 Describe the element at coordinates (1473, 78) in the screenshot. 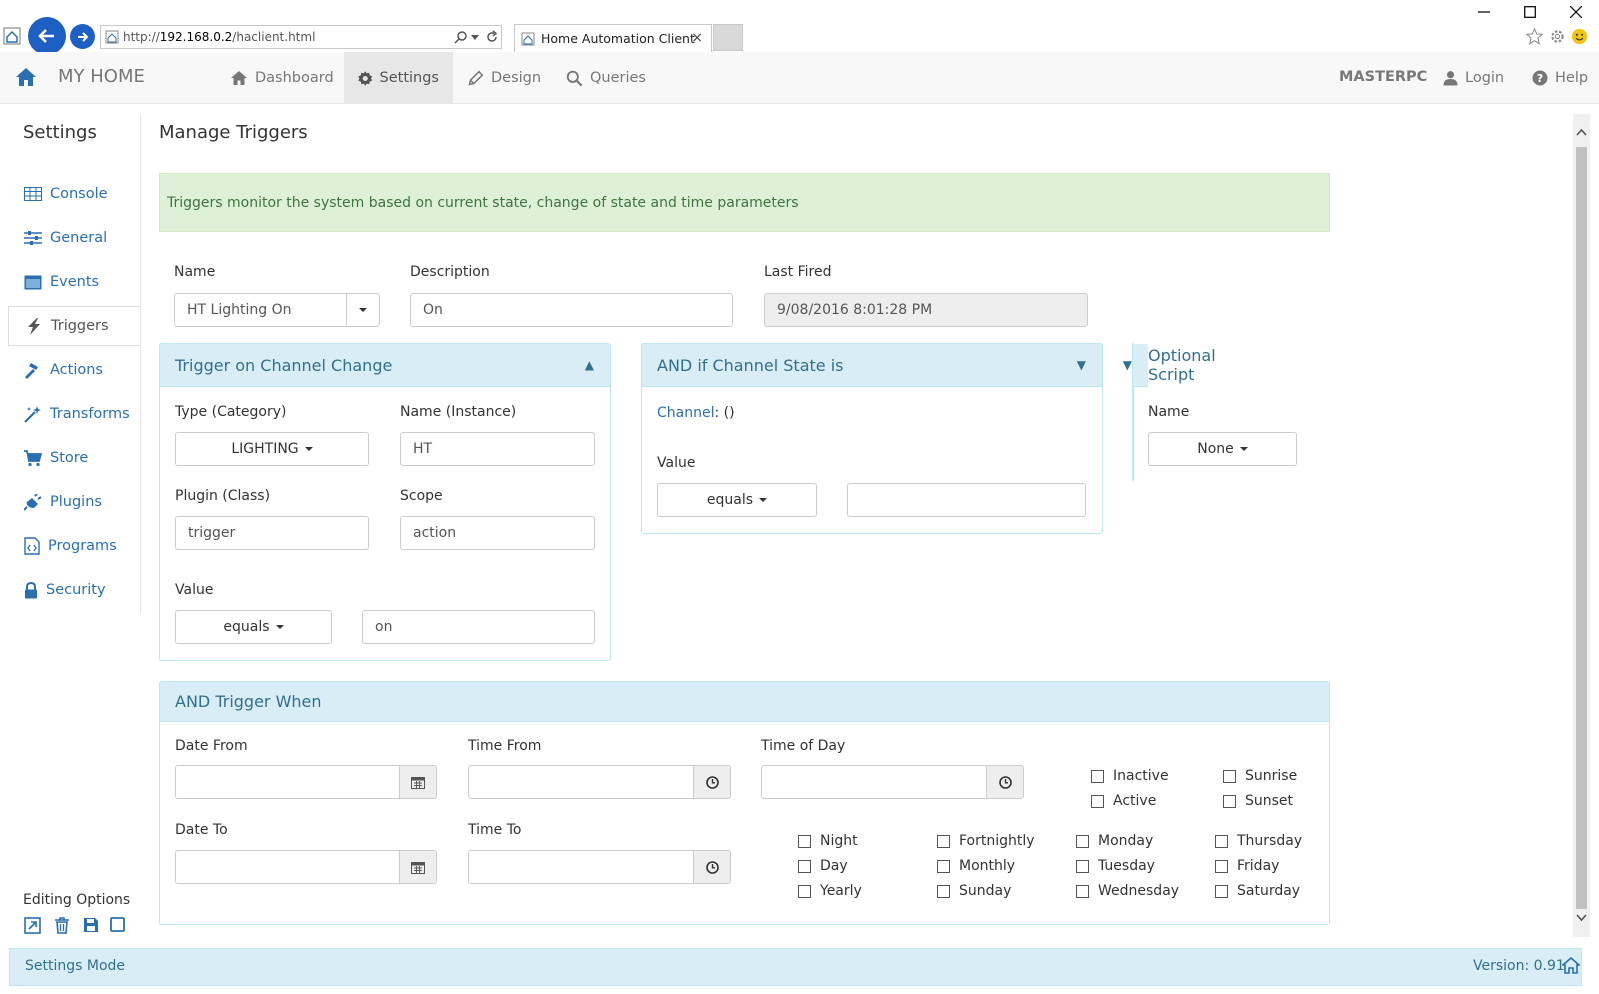

I see `nav-login: Login` at that location.